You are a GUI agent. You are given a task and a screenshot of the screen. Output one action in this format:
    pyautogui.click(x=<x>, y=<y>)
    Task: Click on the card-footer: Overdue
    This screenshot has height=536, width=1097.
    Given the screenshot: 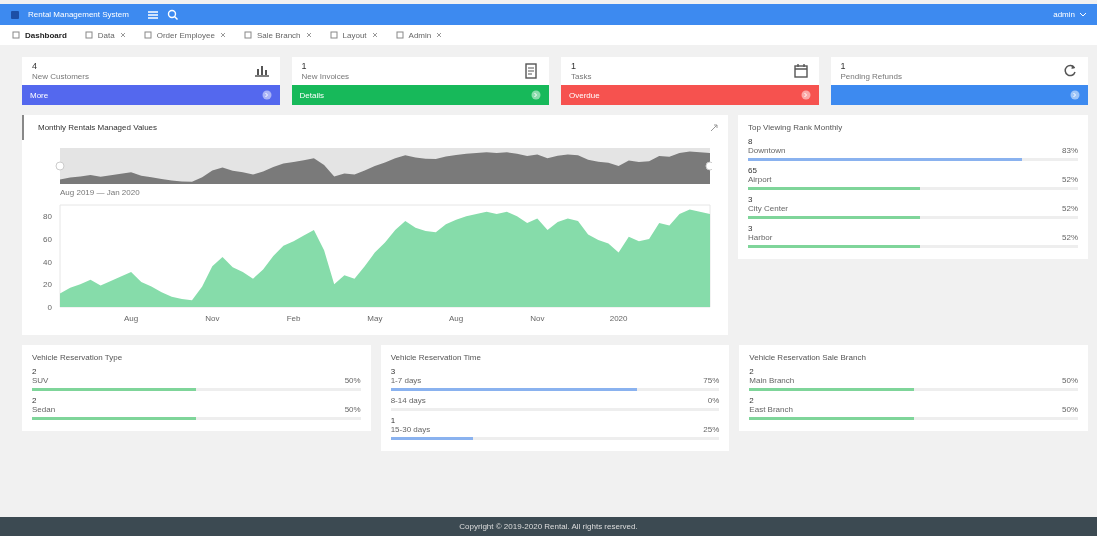 What is the action you would take?
    pyautogui.click(x=690, y=95)
    